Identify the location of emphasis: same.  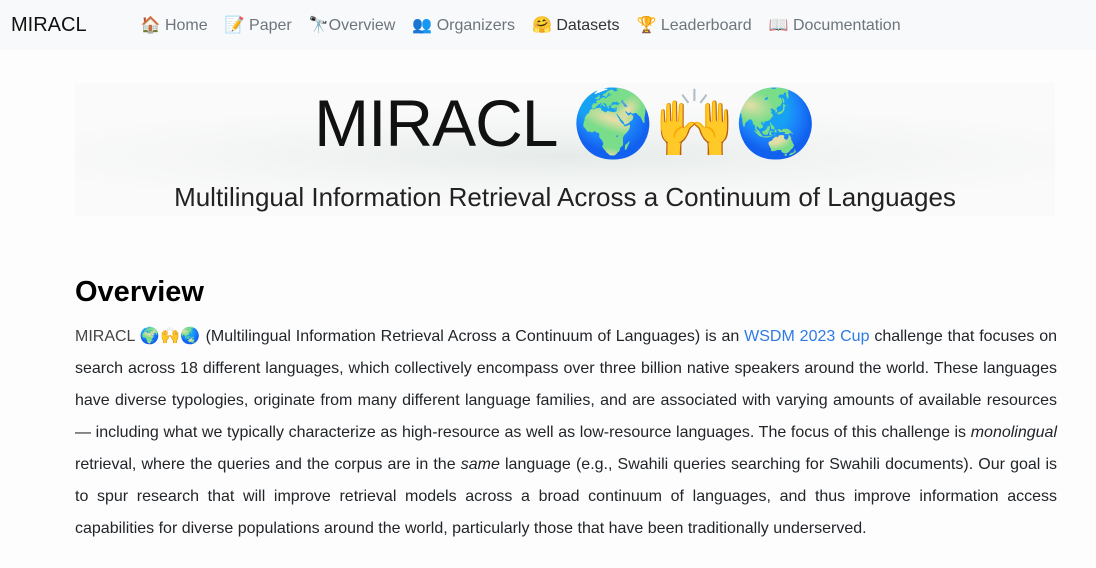
(480, 464).